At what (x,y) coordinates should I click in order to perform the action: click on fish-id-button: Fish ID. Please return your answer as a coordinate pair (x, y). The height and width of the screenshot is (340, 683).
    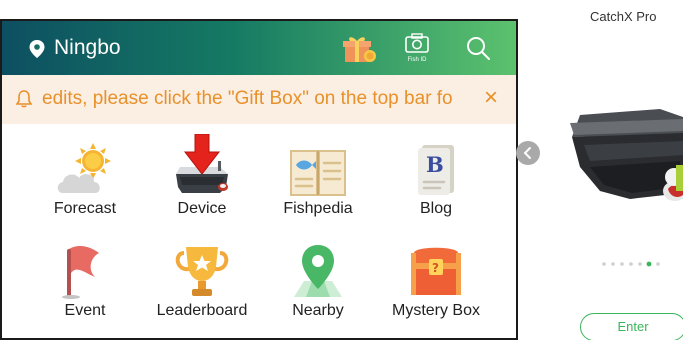
    Looking at the image, I should click on (417, 49).